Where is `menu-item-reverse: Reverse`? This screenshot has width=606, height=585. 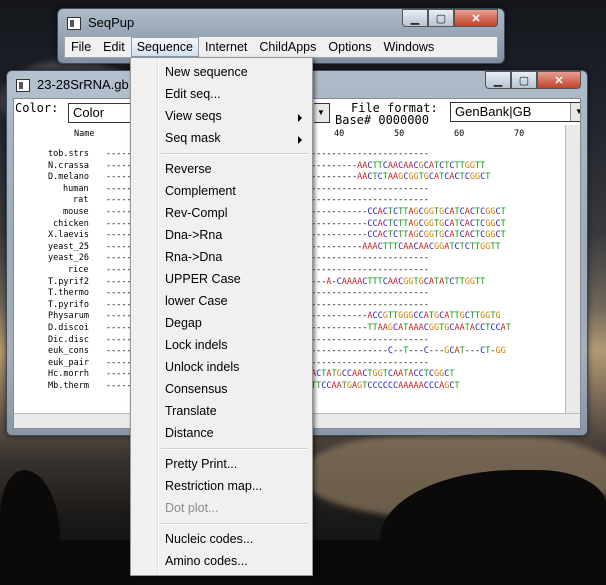 menu-item-reverse: Reverse is located at coordinates (188, 169).